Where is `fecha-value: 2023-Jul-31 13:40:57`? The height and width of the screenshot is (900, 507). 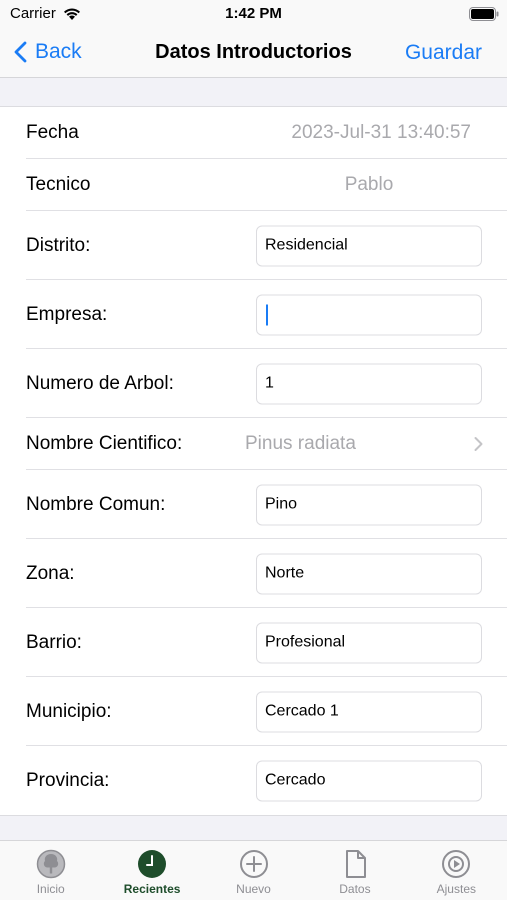 fecha-value: 2023-Jul-31 13:40:57 is located at coordinates (381, 132).